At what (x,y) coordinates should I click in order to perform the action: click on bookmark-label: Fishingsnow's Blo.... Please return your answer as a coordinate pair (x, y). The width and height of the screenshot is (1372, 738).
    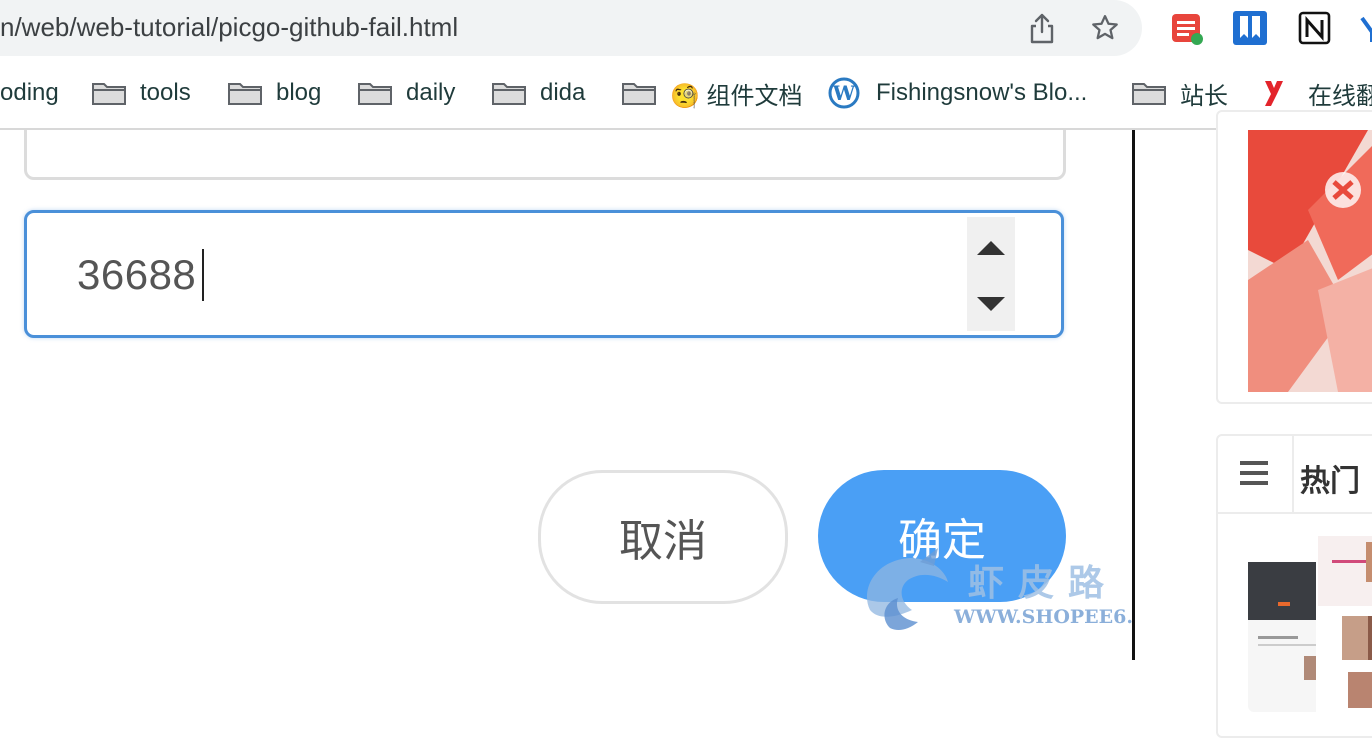
    Looking at the image, I should click on (982, 92).